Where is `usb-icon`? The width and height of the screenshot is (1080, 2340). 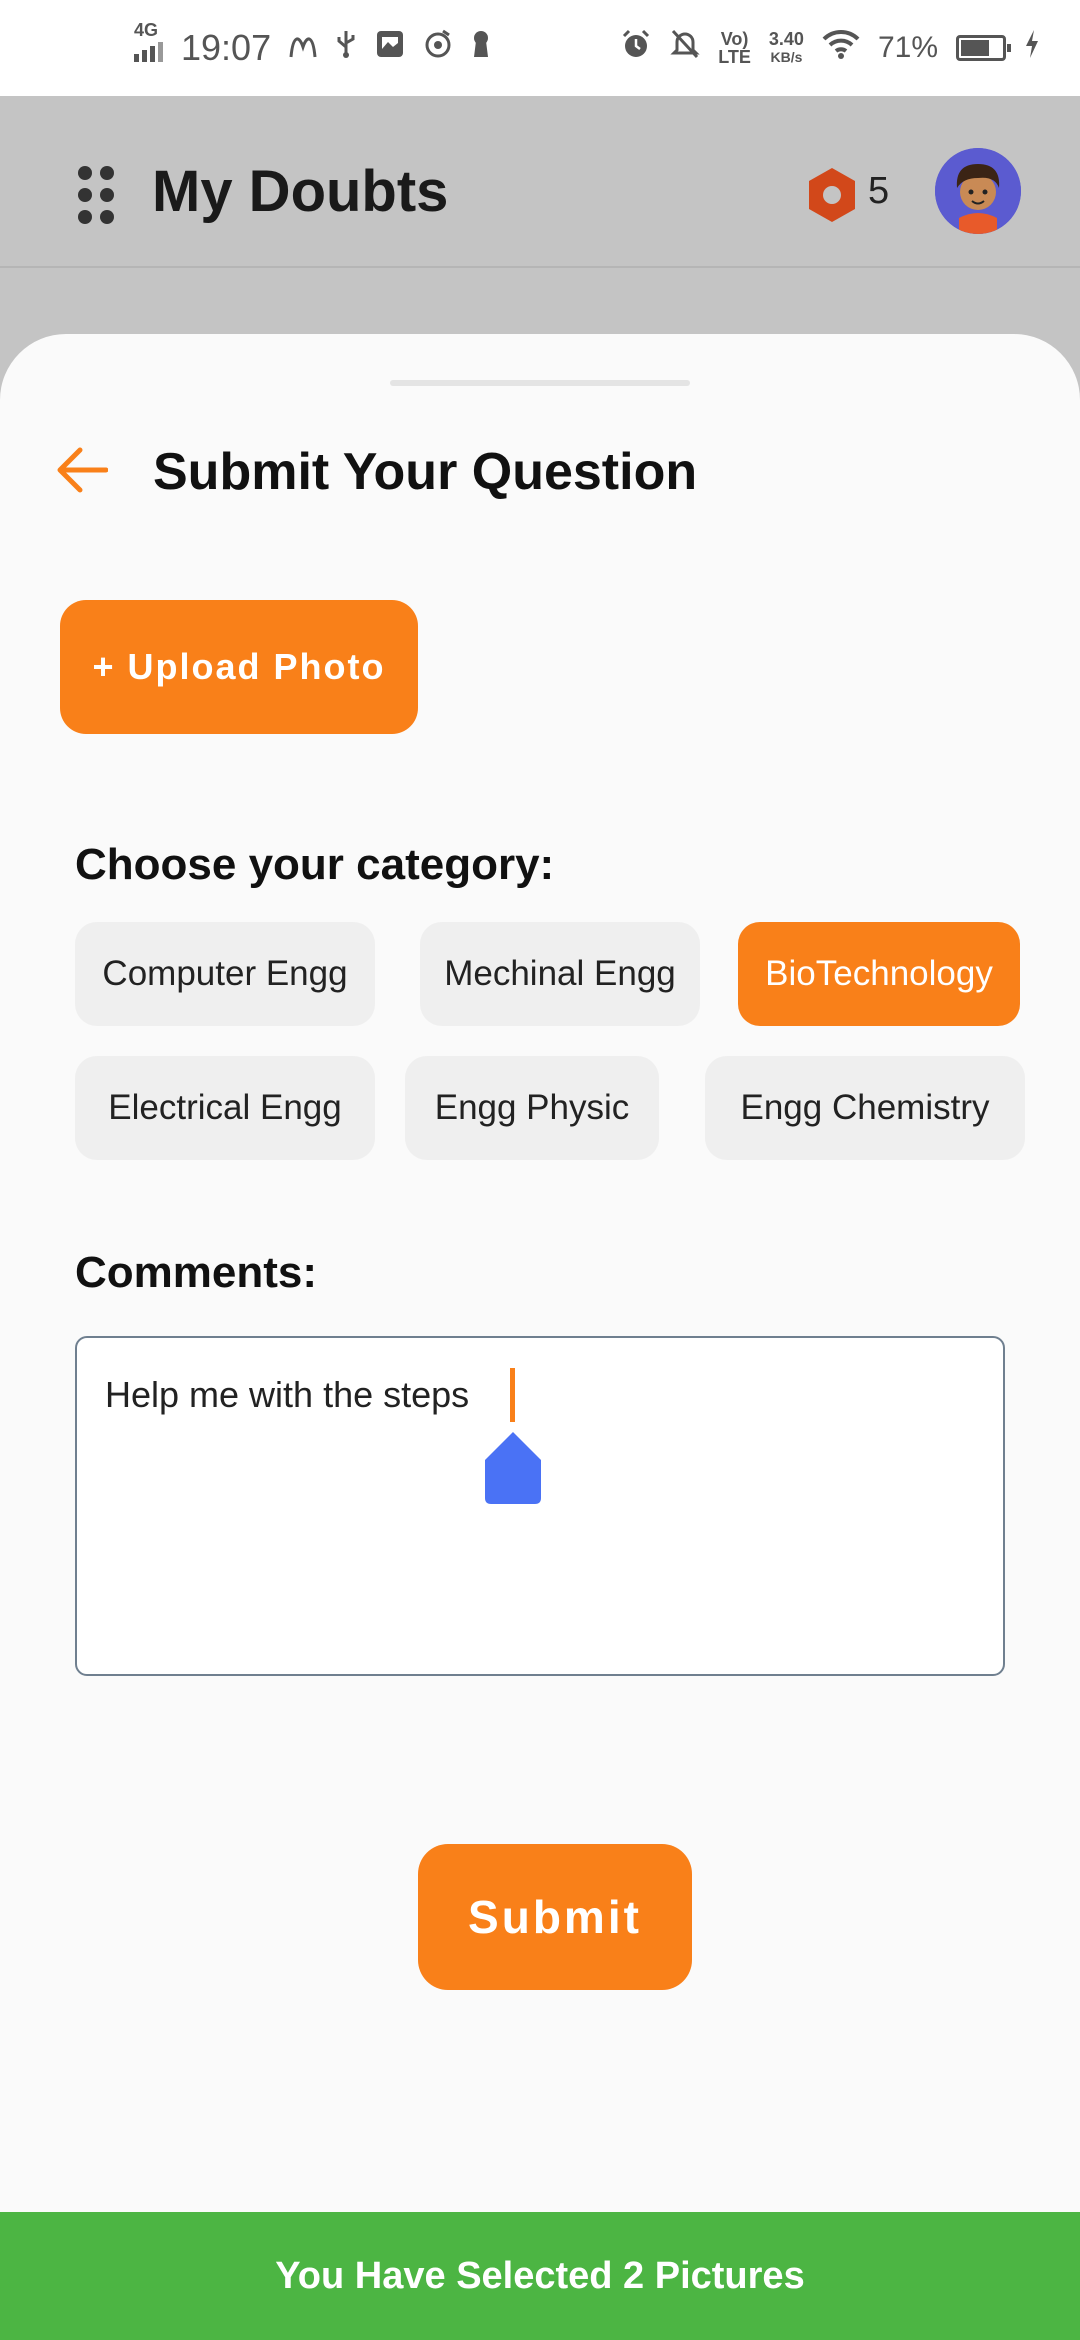
usb-icon is located at coordinates (346, 48).